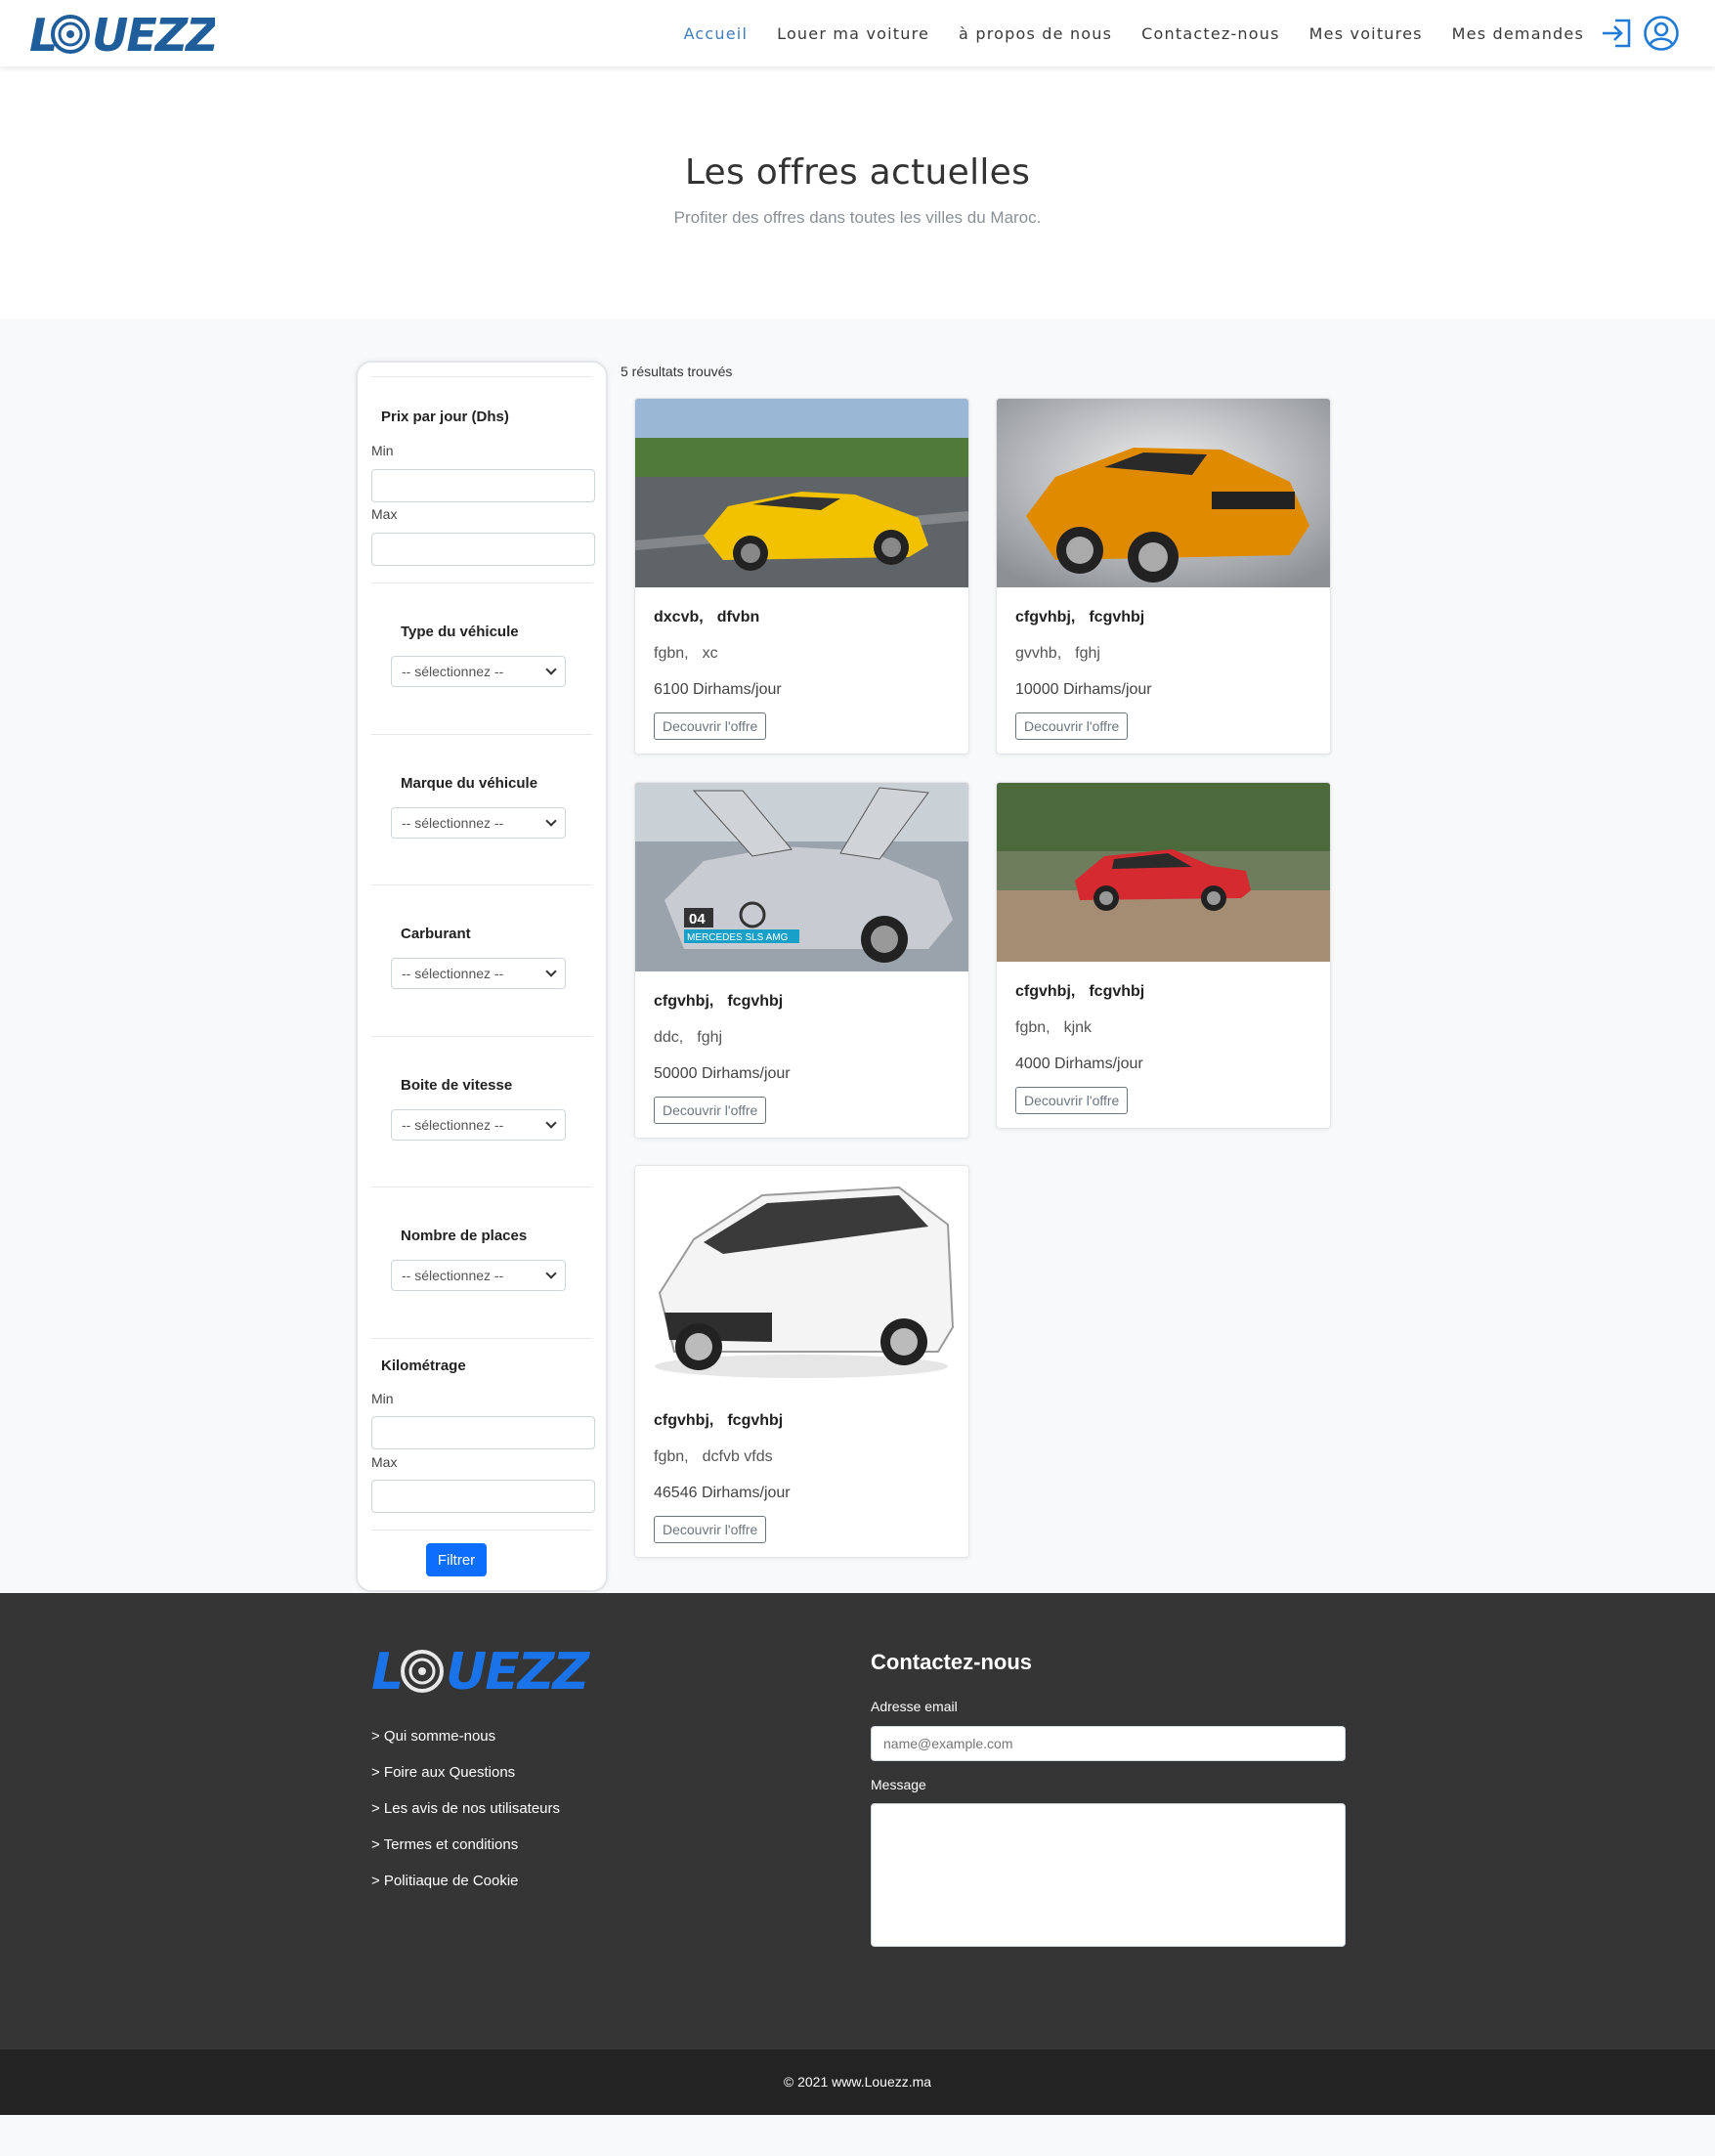  Describe the element at coordinates (1108, 1743) in the screenshot. I see `email-field` at that location.